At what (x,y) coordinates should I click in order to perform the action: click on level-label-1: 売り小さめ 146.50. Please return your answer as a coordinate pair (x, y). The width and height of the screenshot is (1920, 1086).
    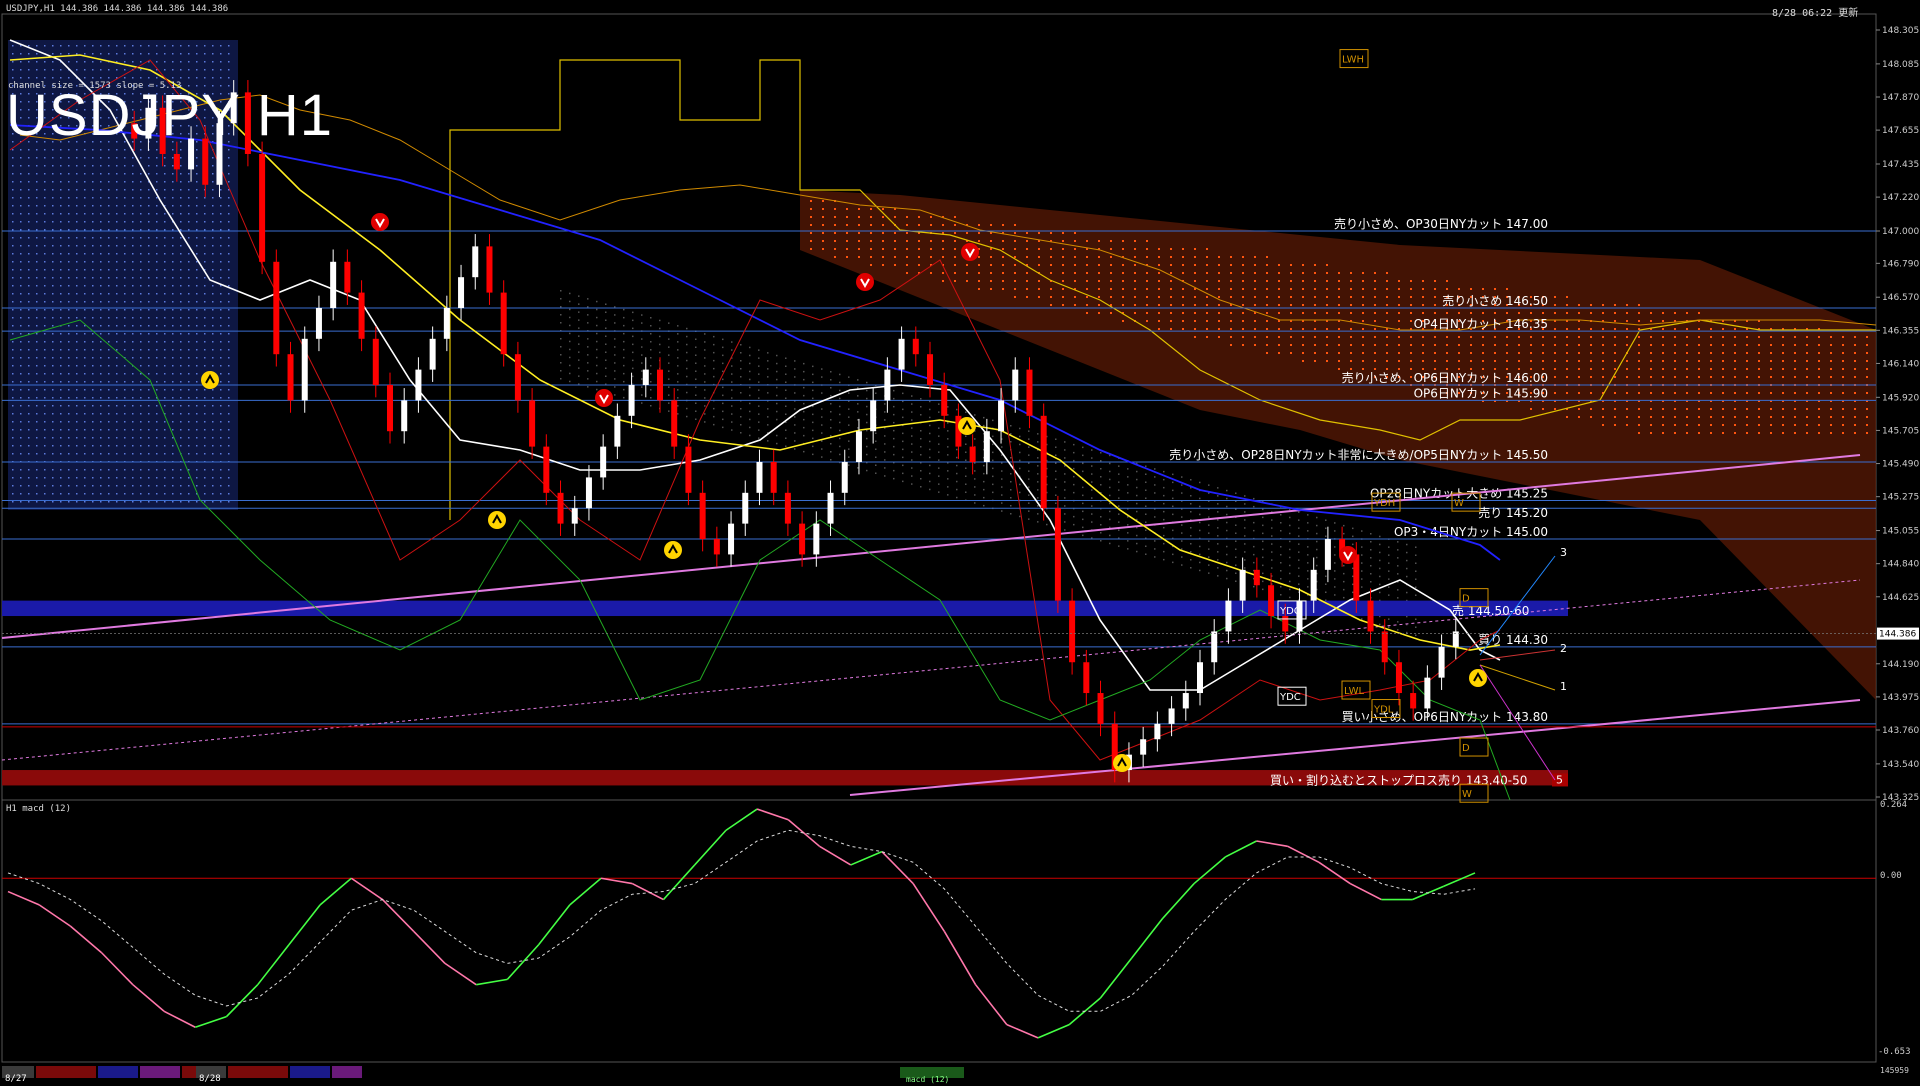
    Looking at the image, I should click on (1495, 300).